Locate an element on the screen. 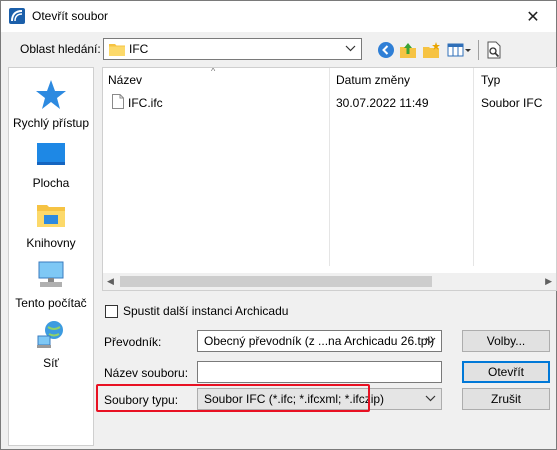  close-button: ✕ is located at coordinates (533, 16).